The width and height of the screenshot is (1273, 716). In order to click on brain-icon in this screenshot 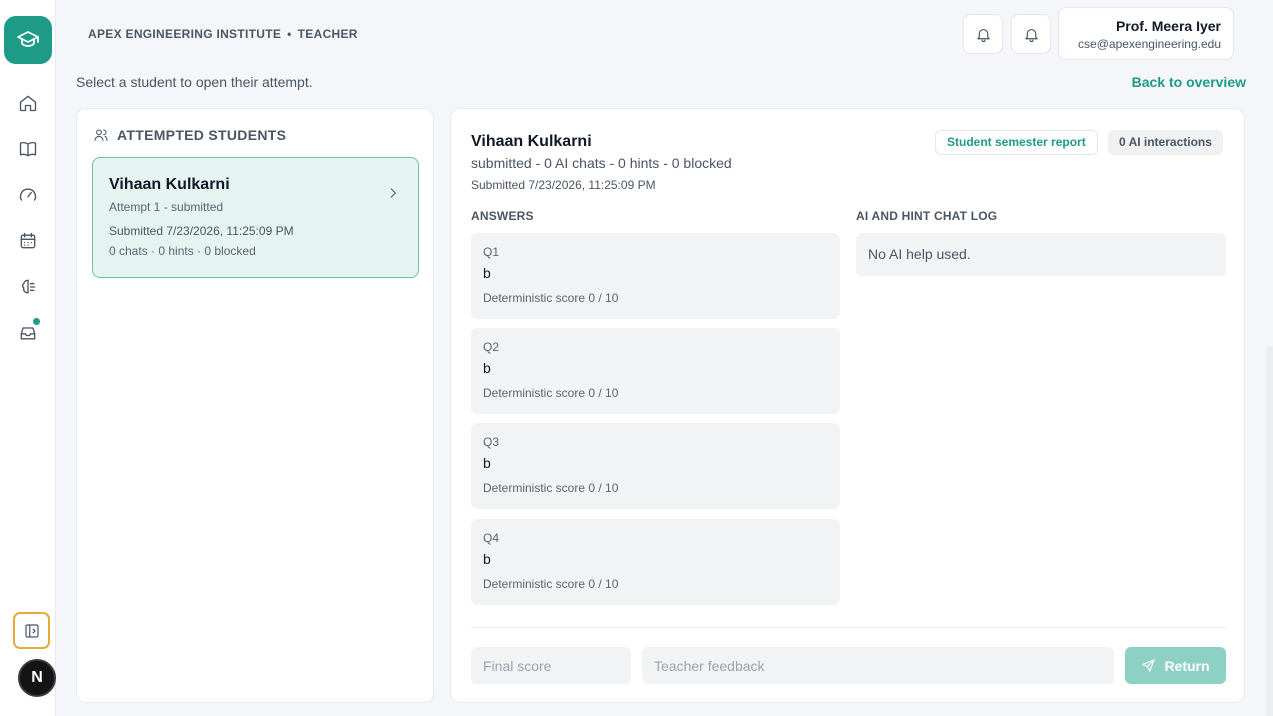, I will do `click(28, 286)`.